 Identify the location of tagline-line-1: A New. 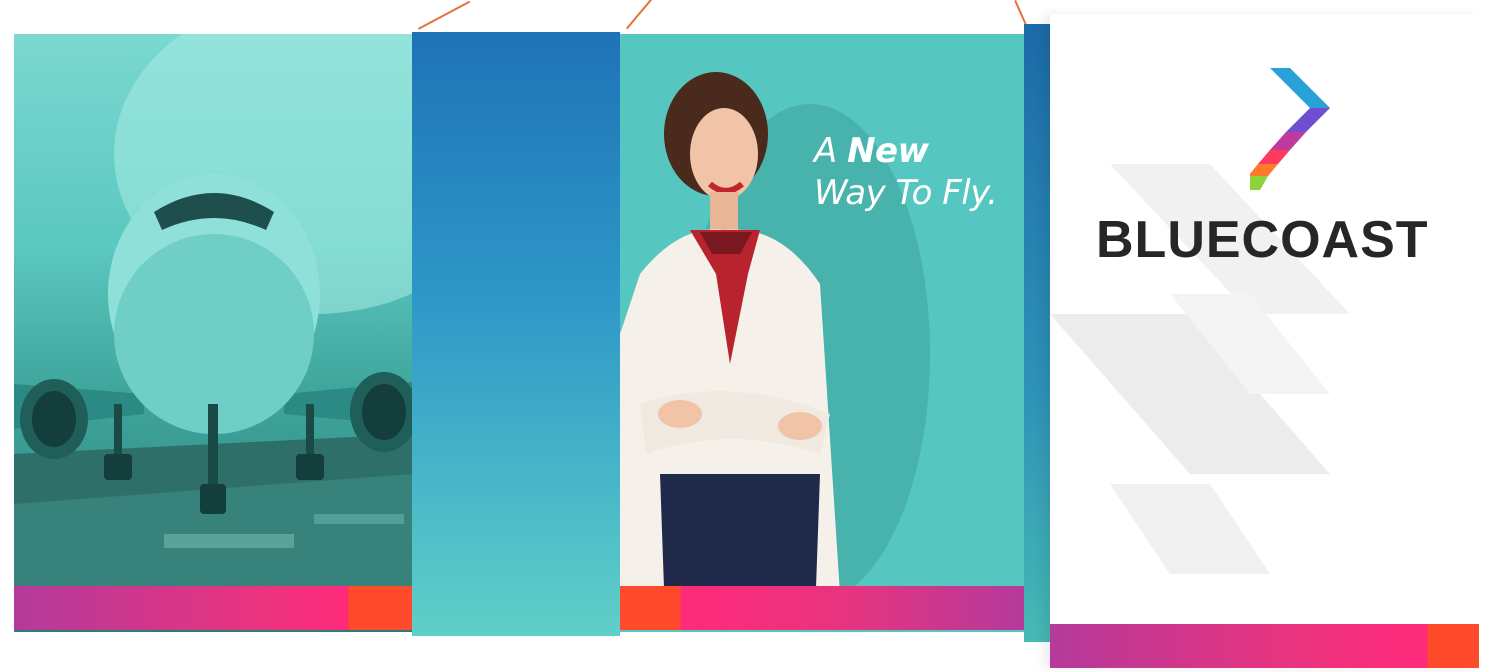
(906, 151).